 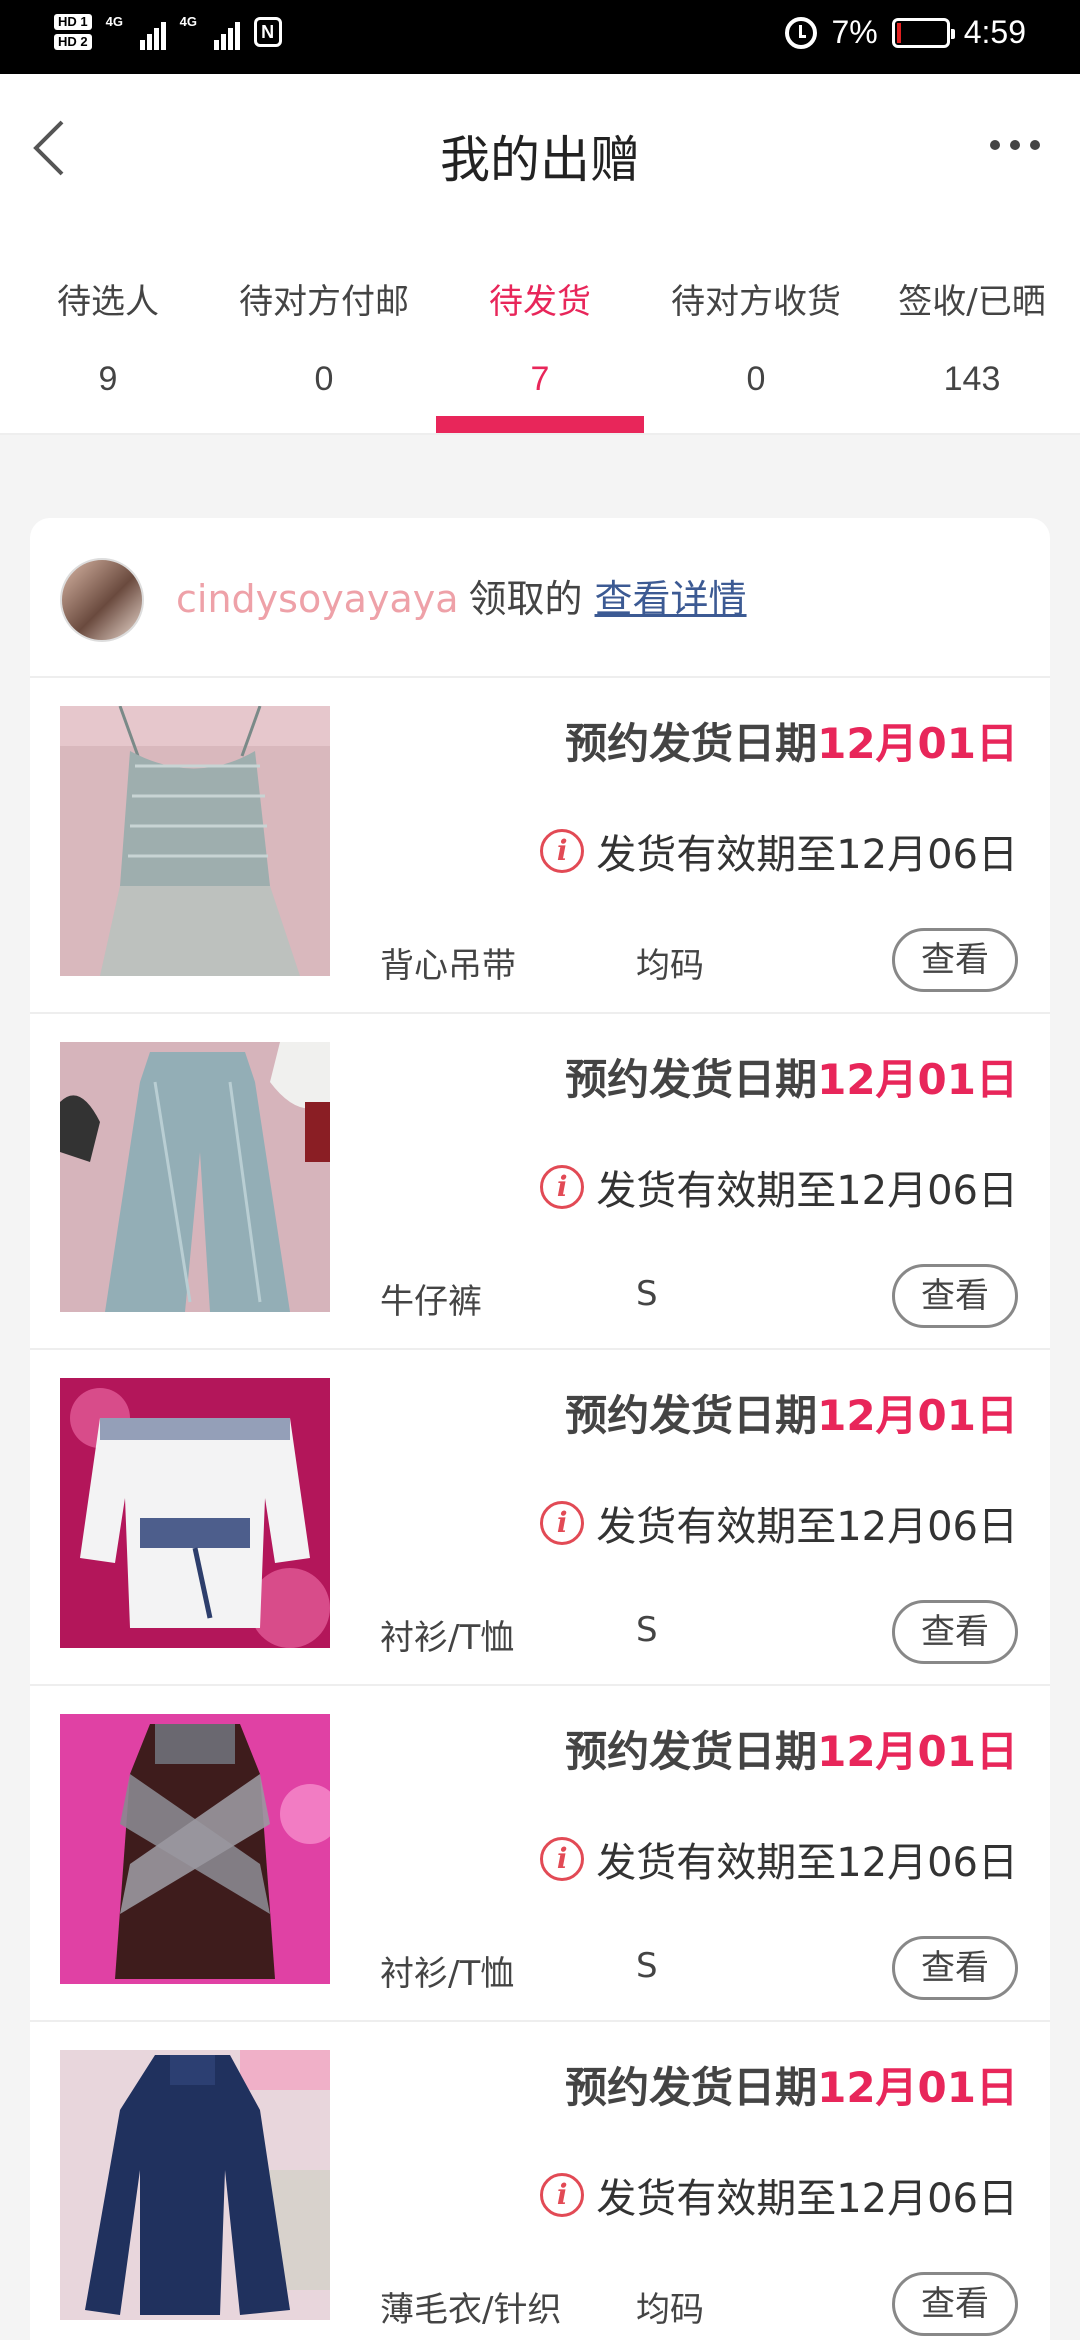 I want to click on tab-pending-shipment: 待发货 7, so click(x=540, y=332).